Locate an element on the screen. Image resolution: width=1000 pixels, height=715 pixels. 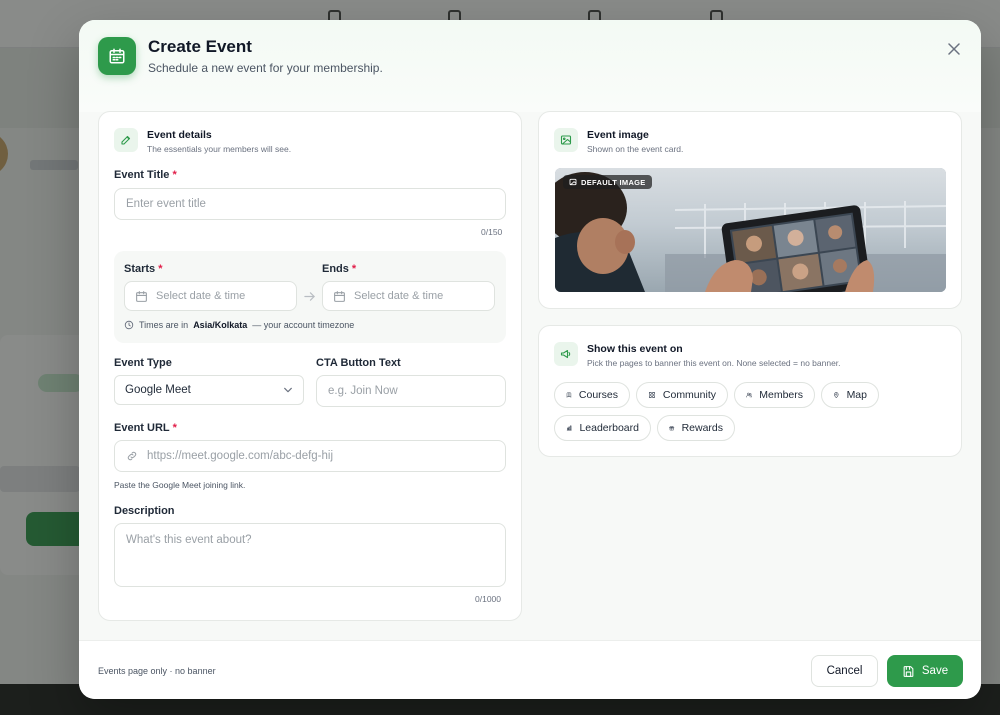
timezone-value: Asia/Kolkata is located at coordinates (220, 325).